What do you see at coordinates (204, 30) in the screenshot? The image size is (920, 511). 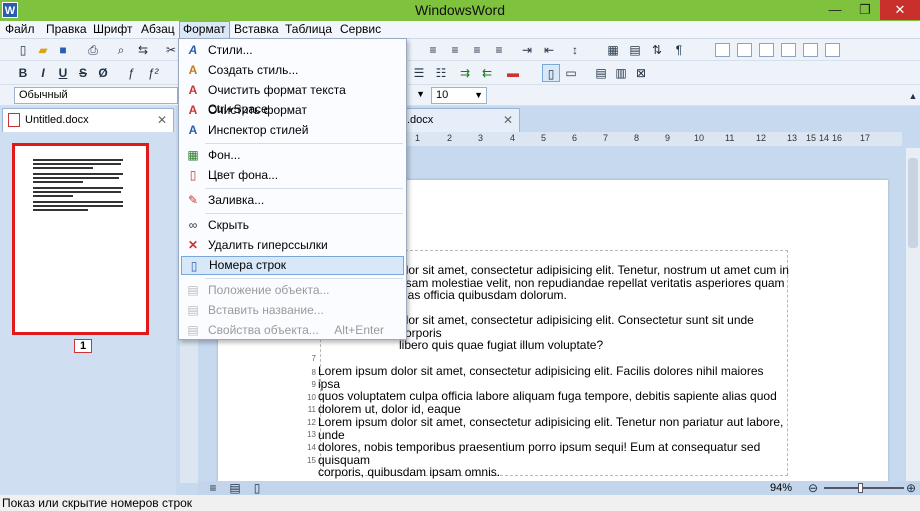 I see `menu-format: Формат` at bounding box center [204, 30].